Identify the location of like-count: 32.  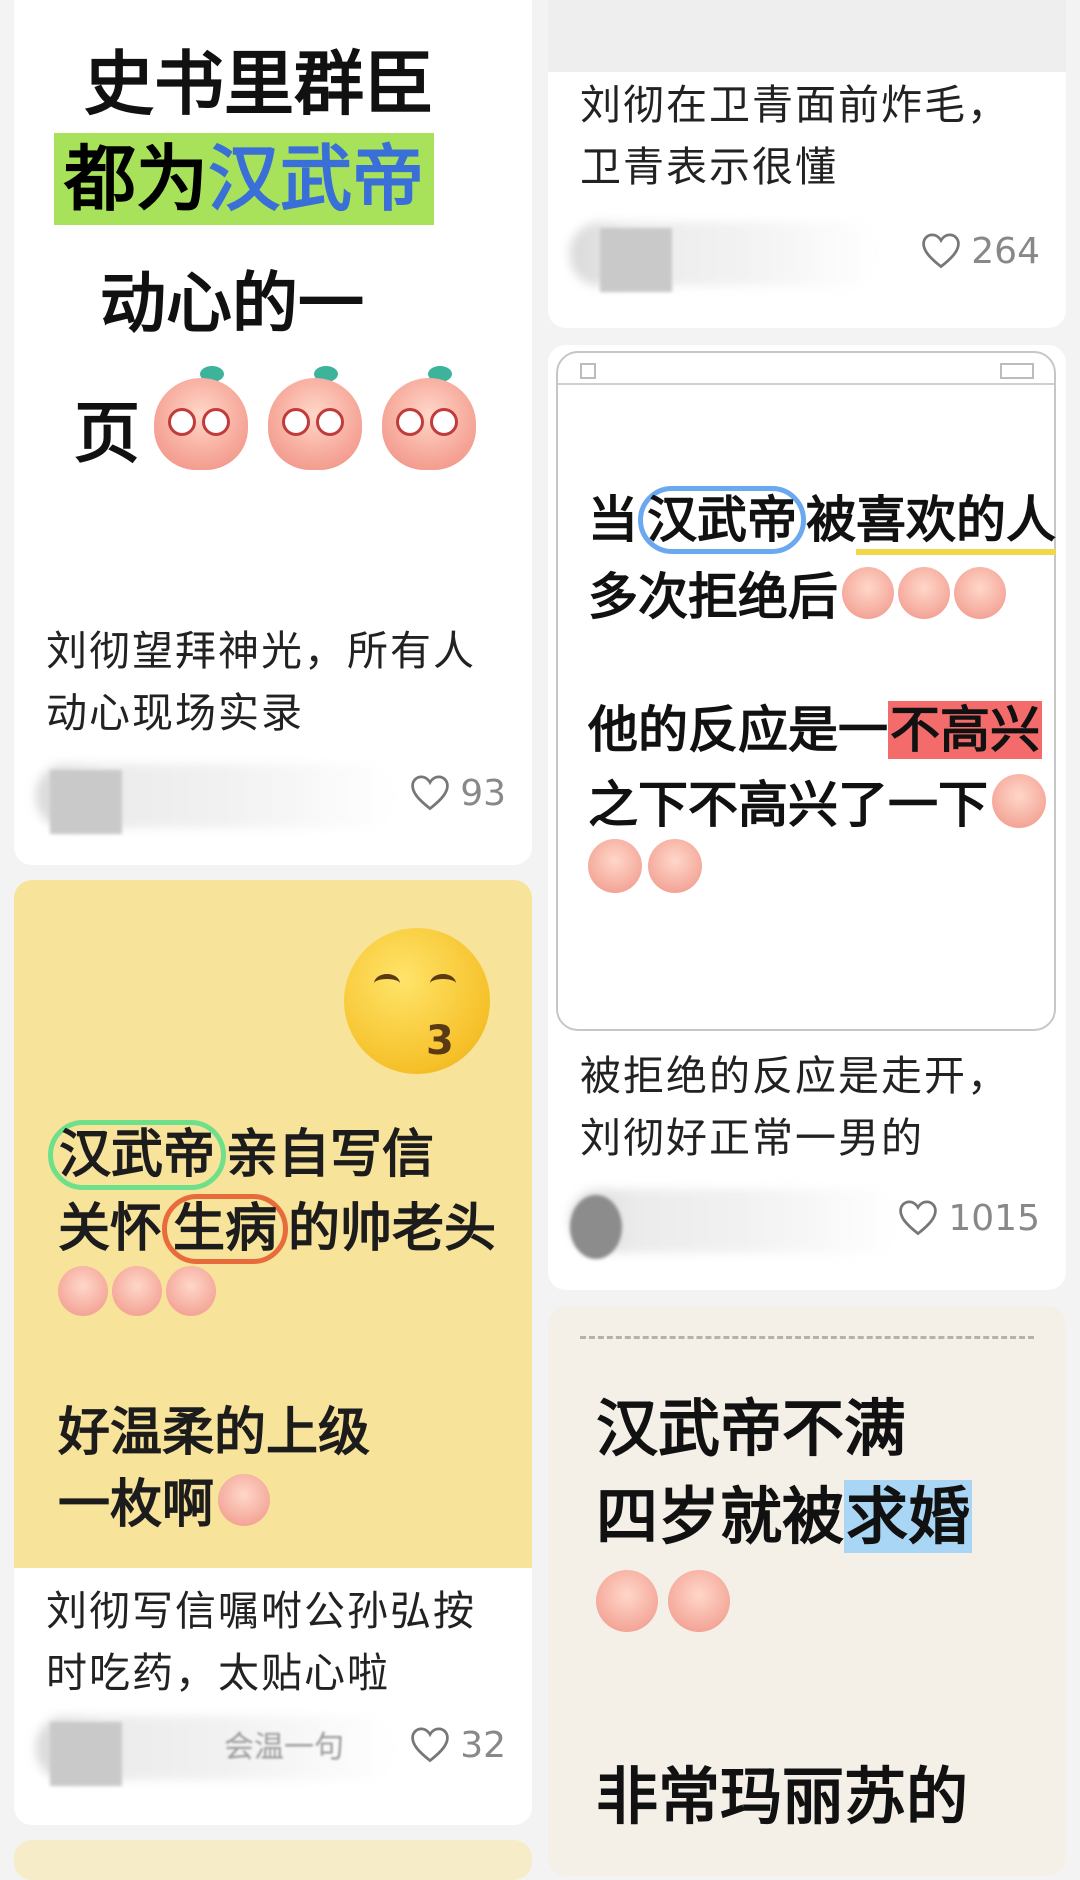
(483, 1745).